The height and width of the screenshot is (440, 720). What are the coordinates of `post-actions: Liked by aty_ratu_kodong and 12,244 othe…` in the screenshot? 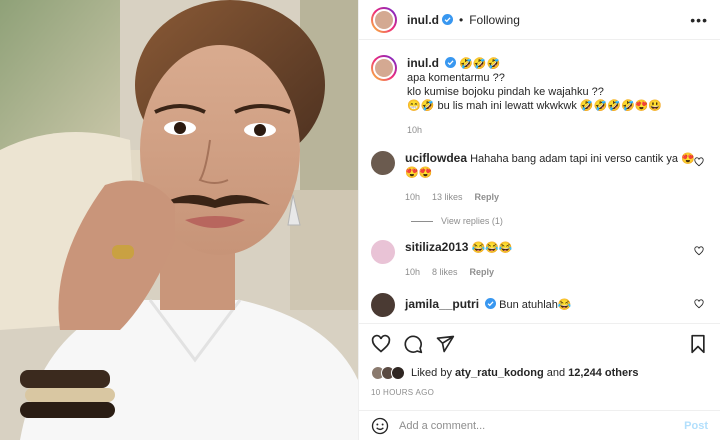 It's located at (539, 370).